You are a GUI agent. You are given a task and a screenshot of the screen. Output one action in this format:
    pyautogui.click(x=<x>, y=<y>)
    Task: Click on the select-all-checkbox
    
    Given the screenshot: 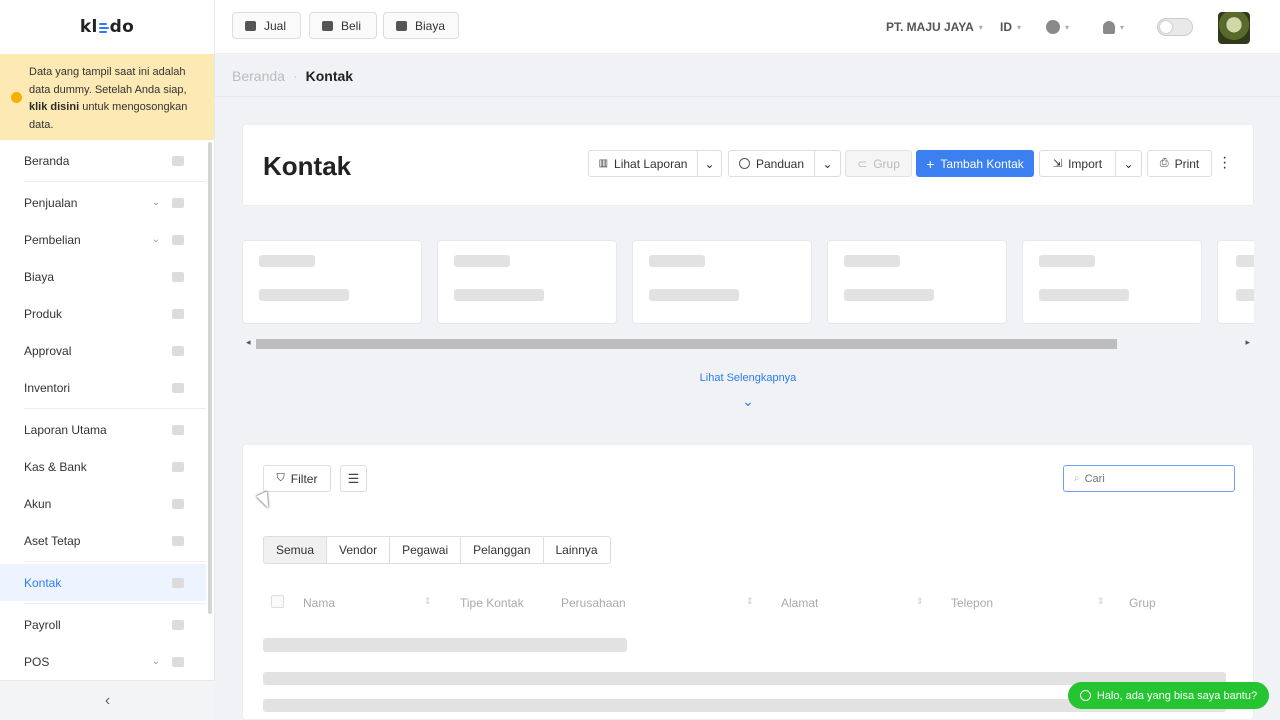 What is the action you would take?
    pyautogui.click(x=277, y=601)
    